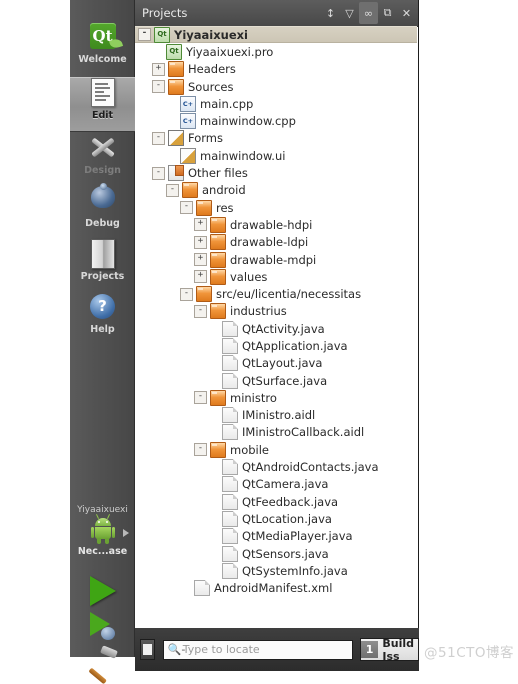 The width and height of the screenshot is (518, 684). What do you see at coordinates (276, 397) in the screenshot?
I see `tree-row: - ministro` at bounding box center [276, 397].